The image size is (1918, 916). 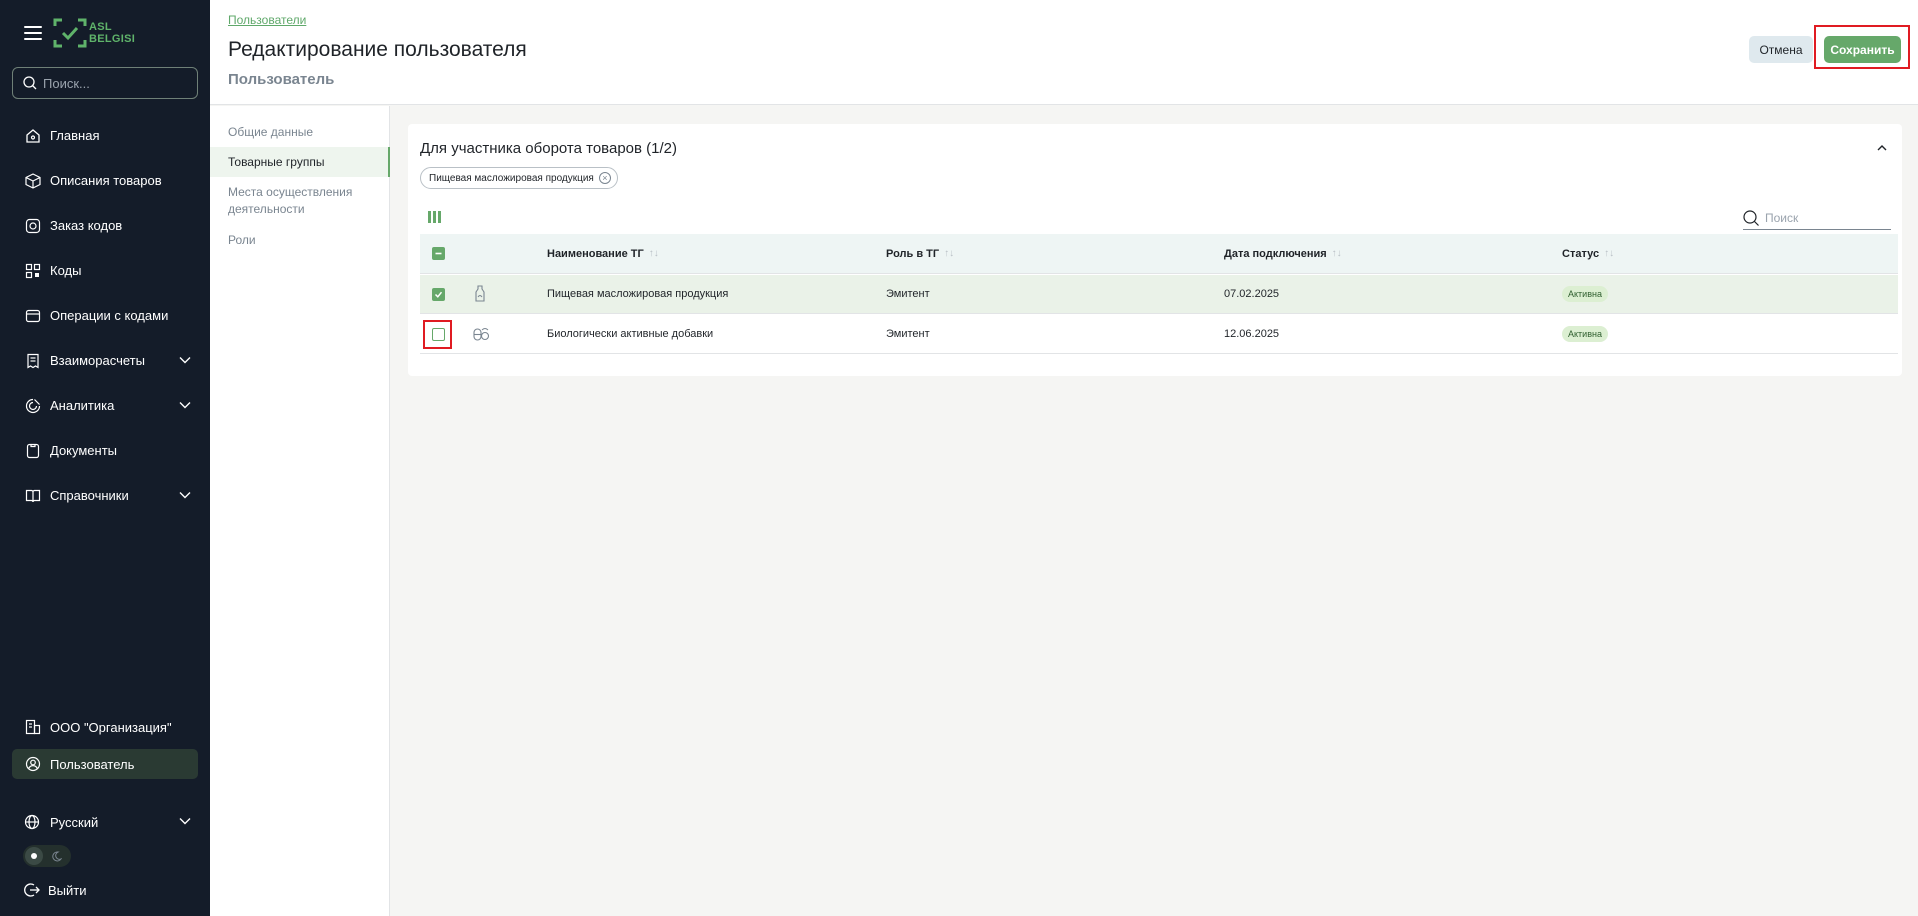 I want to click on table-search, so click(x=1817, y=218).